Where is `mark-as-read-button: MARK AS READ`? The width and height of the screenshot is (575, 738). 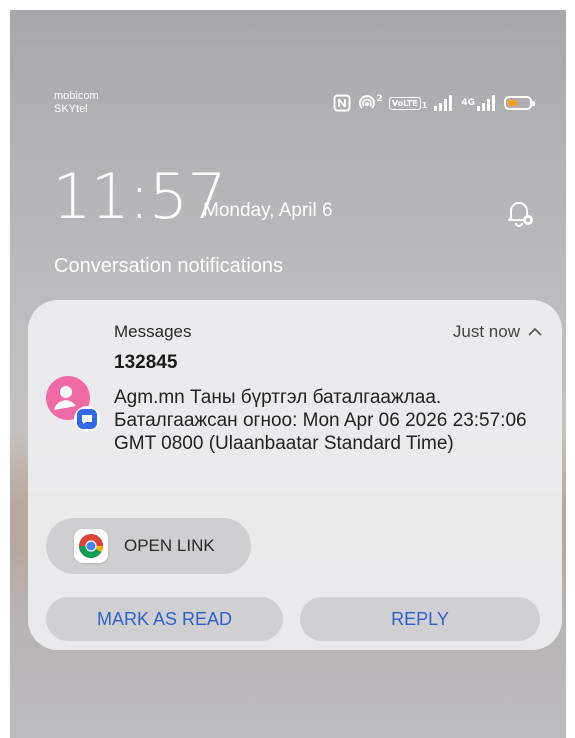 mark-as-read-button: MARK AS READ is located at coordinates (164, 619).